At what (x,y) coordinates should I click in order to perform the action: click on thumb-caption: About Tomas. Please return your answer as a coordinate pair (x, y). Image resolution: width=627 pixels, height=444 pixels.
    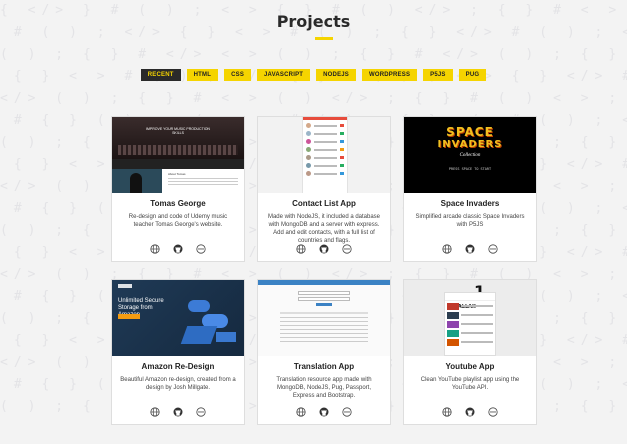
    Looking at the image, I should click on (177, 174).